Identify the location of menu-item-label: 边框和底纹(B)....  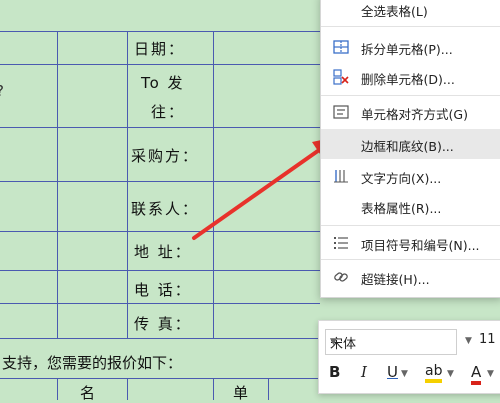
(407, 146).